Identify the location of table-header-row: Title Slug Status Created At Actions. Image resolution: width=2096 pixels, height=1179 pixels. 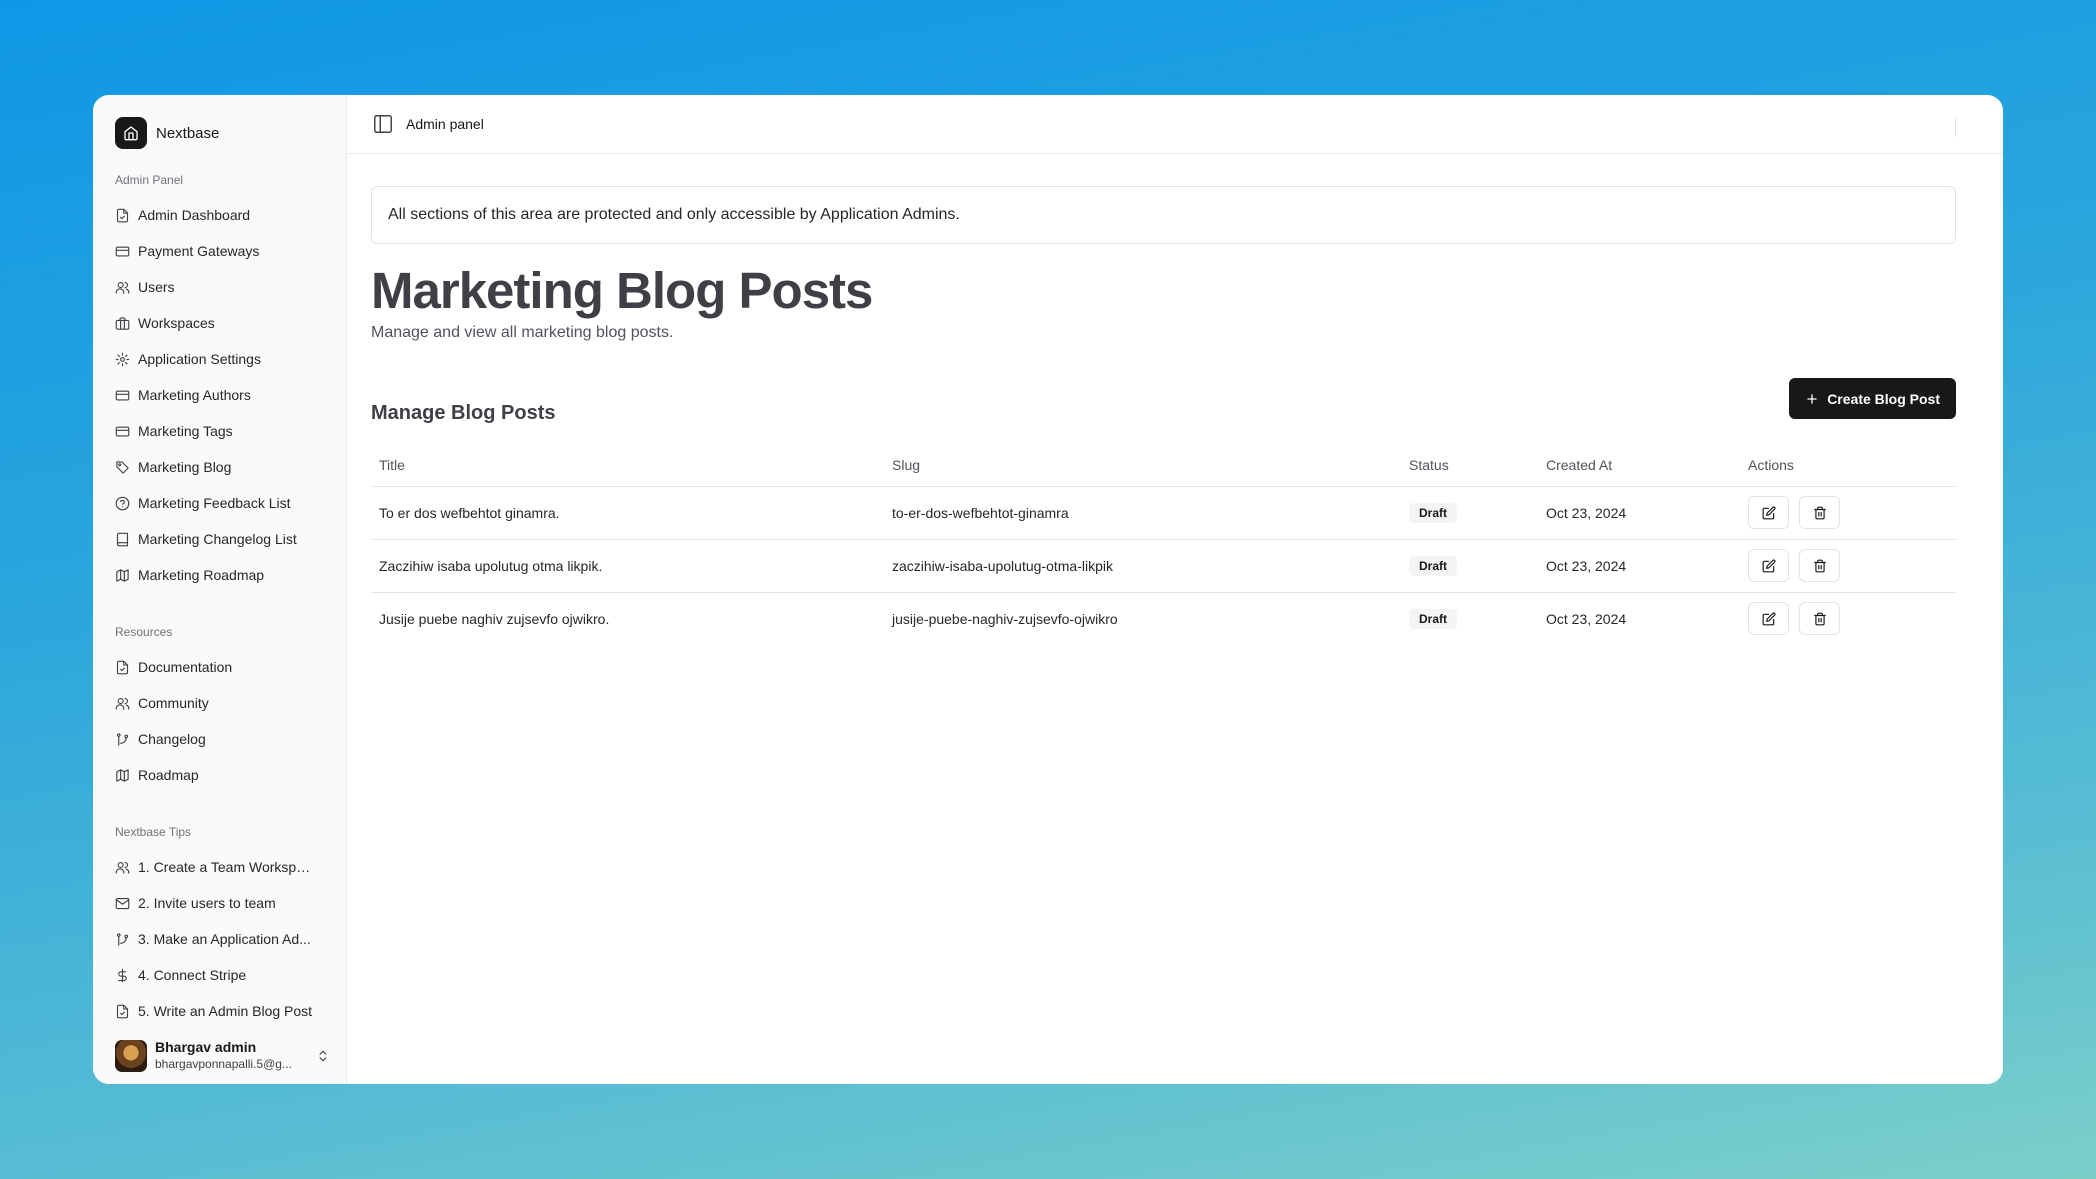
(1163, 466).